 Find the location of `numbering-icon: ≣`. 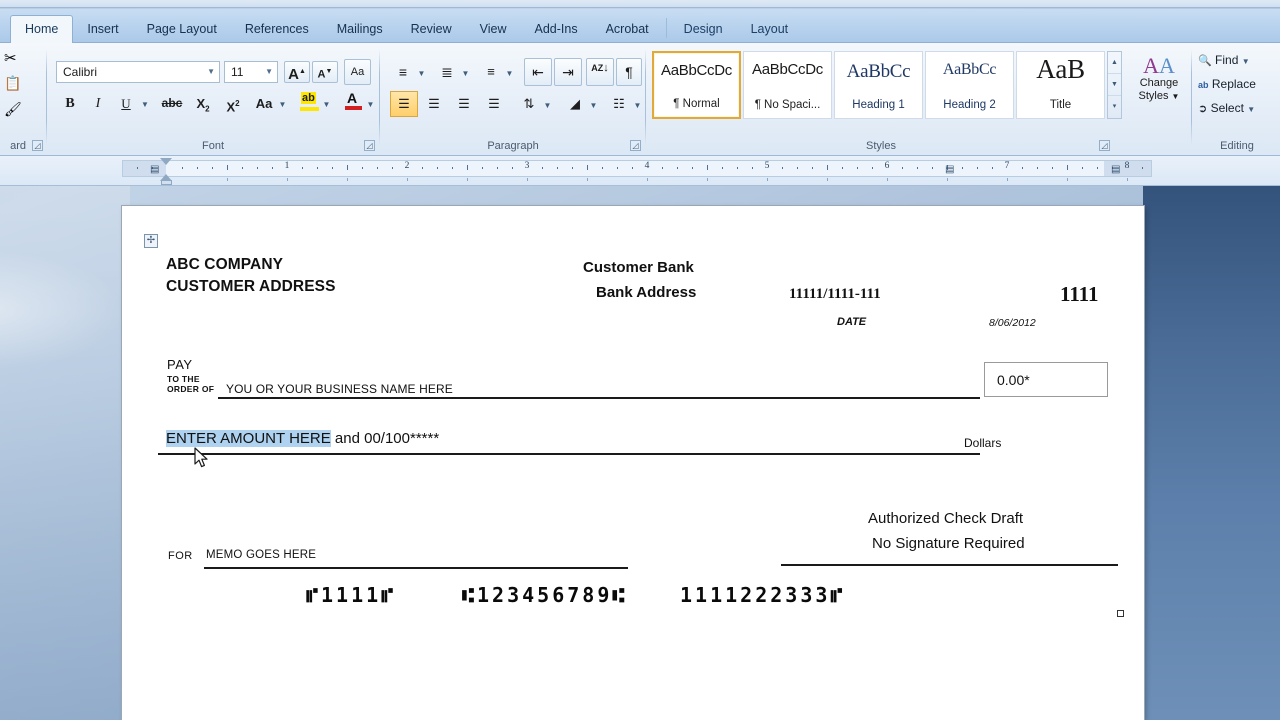

numbering-icon: ≣ is located at coordinates (447, 72).